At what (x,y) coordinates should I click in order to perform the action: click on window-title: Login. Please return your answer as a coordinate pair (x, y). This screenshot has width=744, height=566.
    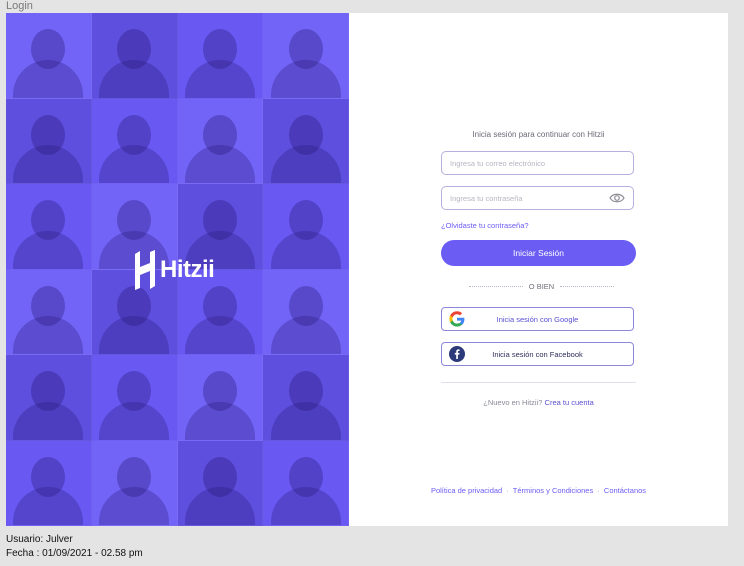
    Looking at the image, I should click on (19, 6).